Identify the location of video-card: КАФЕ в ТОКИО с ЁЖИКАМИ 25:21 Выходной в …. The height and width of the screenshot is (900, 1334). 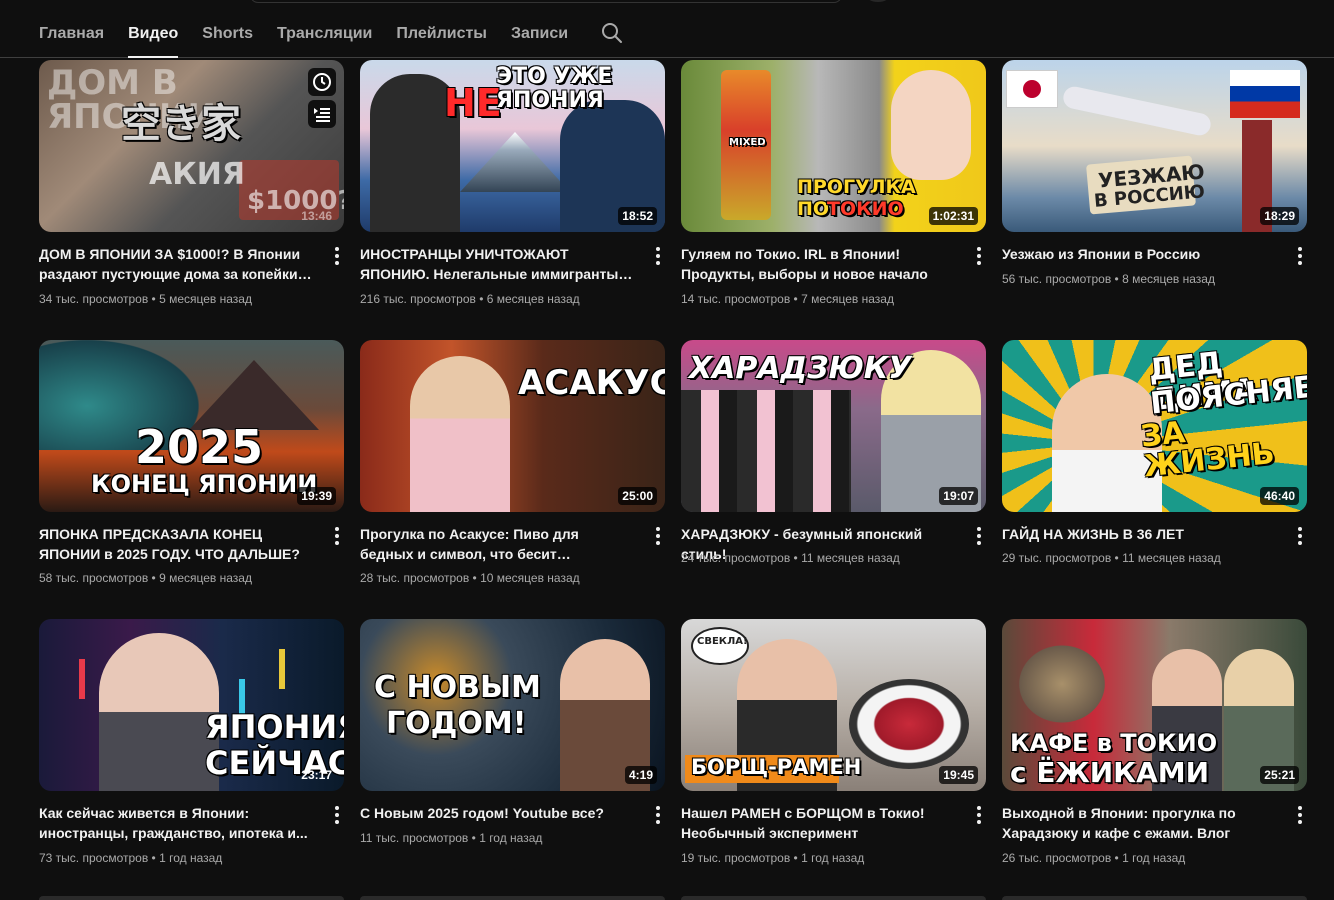
(1154, 742).